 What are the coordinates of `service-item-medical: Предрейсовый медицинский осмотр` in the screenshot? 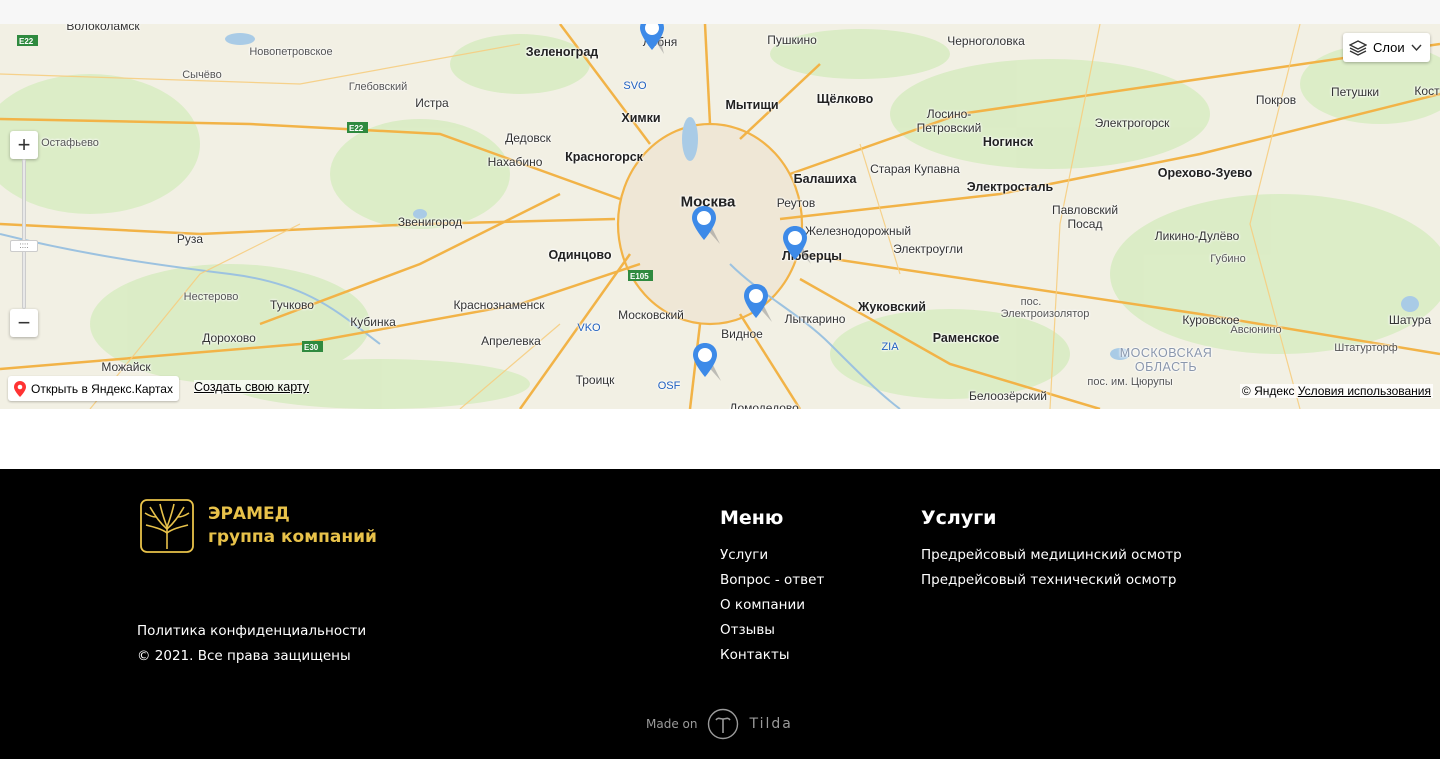 It's located at (1051, 555).